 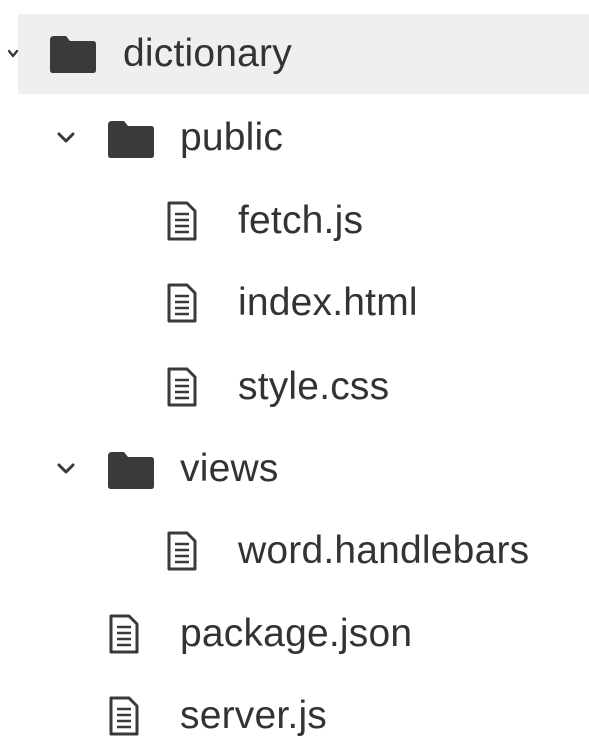 I want to click on tree-row-server-js: server.js, so click(x=294, y=716).